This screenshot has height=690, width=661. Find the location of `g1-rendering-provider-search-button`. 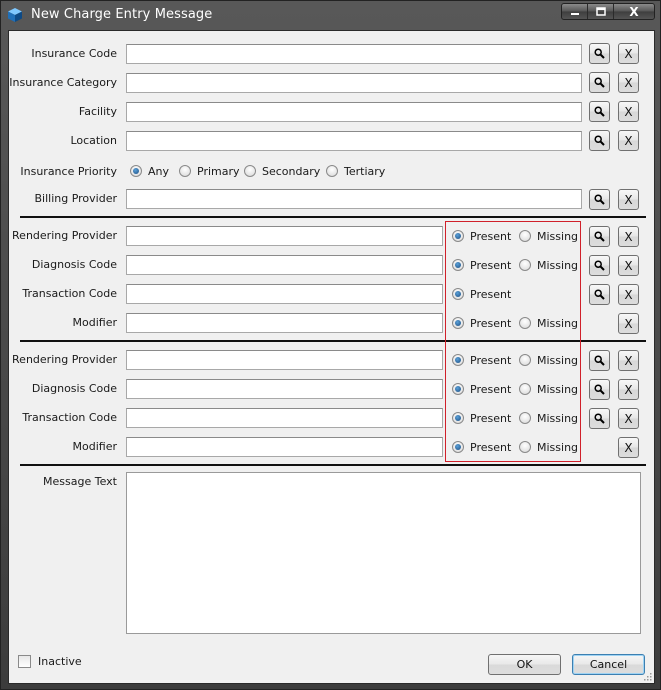

g1-rendering-provider-search-button is located at coordinates (599, 236).